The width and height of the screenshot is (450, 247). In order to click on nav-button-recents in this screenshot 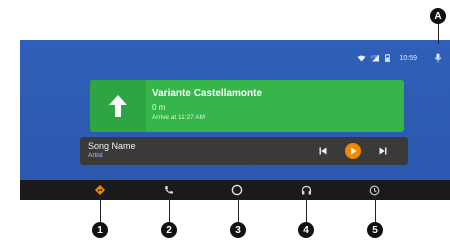, I will do `click(374, 190)`.